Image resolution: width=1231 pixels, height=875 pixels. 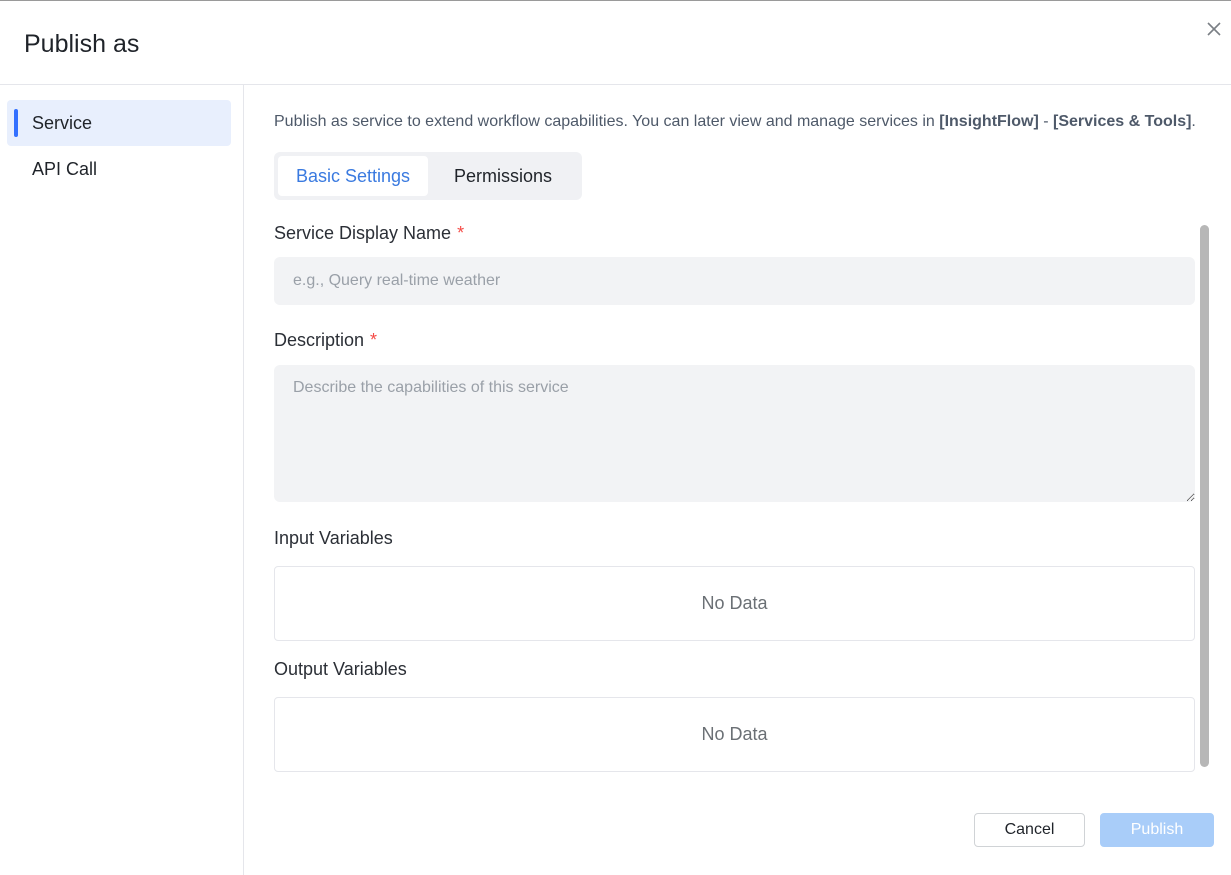 I want to click on insightflow-link: [InsightFlow], so click(x=989, y=121).